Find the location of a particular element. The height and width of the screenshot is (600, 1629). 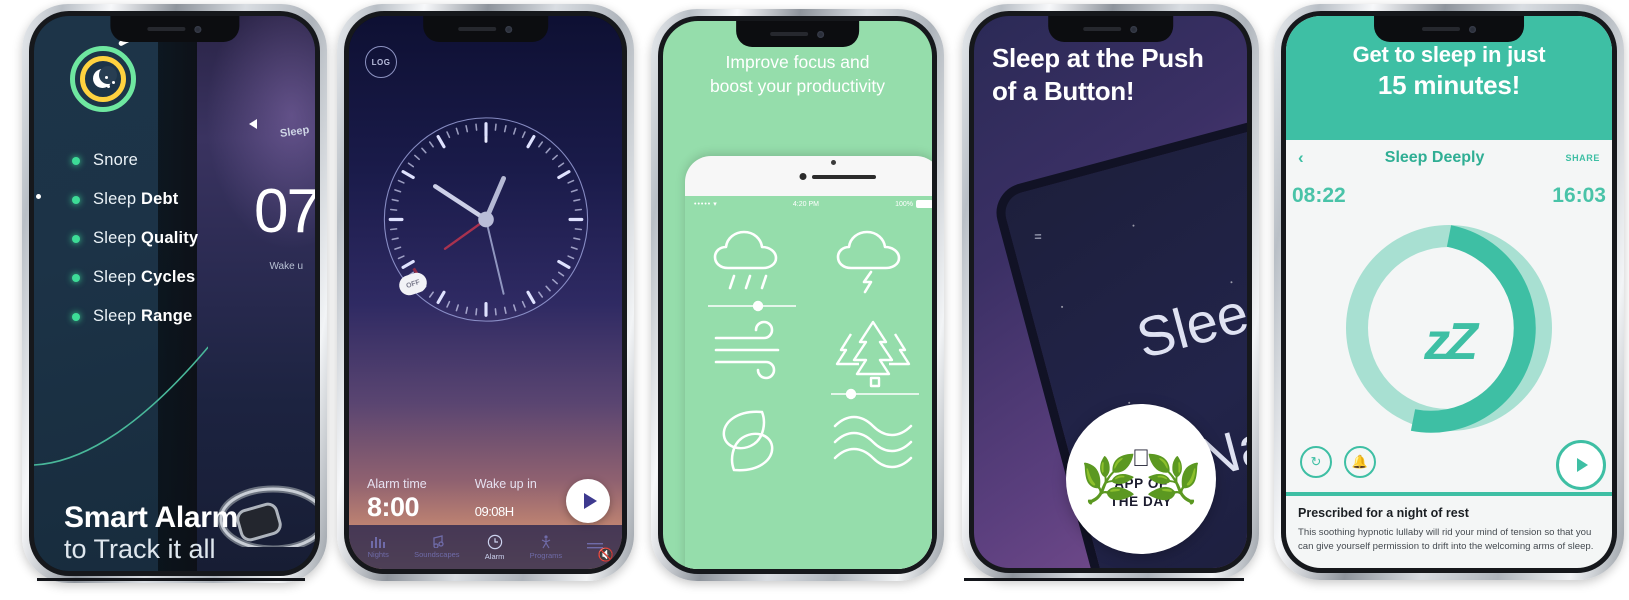

tab-label: Programs is located at coordinates (546, 555).